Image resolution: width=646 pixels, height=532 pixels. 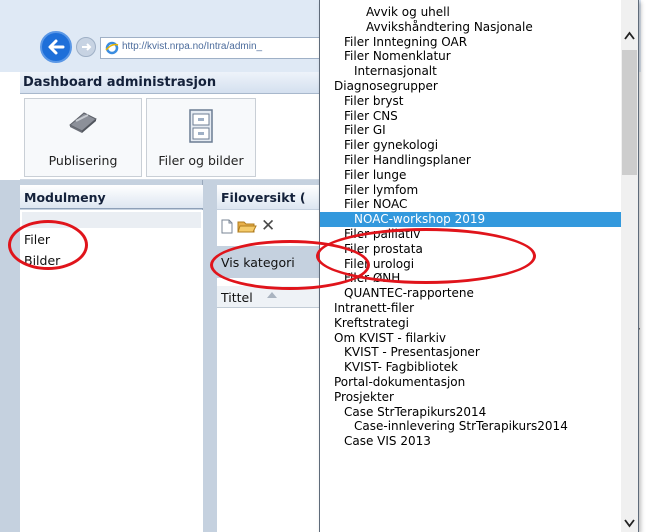 What do you see at coordinates (470, 293) in the screenshot?
I see `dropdown-option: QUANTEC-rapportene` at bounding box center [470, 293].